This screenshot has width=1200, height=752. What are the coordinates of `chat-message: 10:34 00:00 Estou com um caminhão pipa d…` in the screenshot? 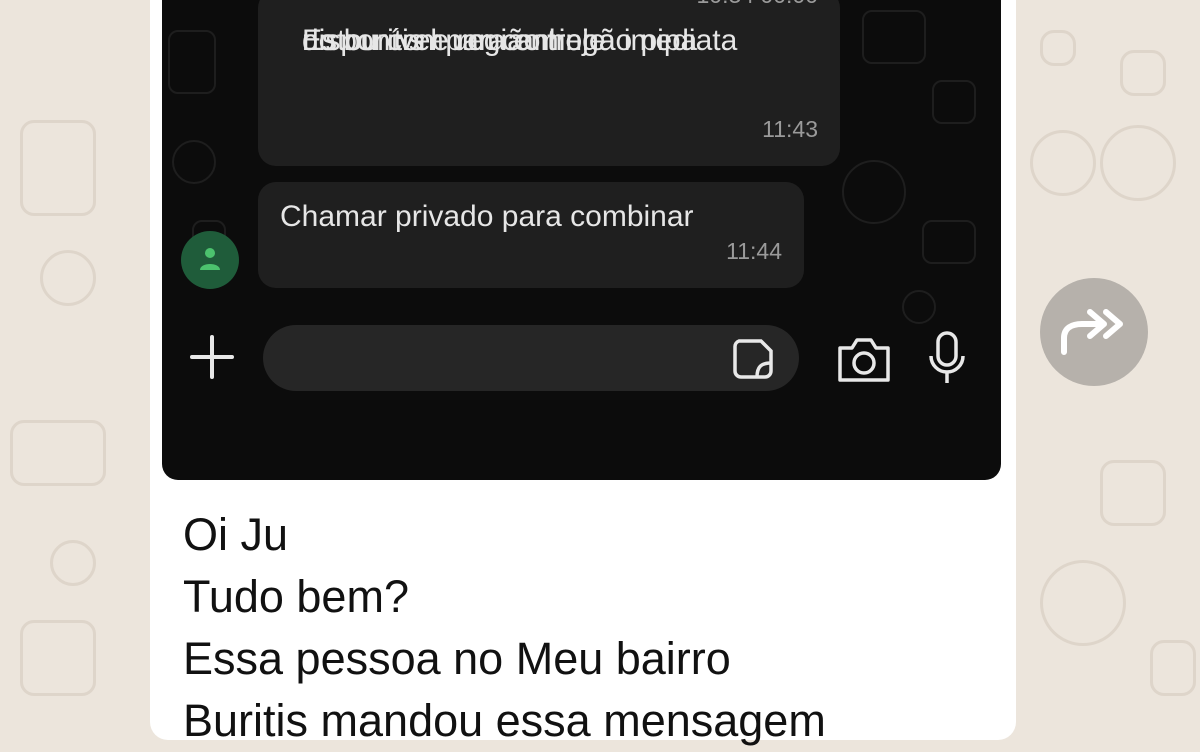 It's located at (549, 83).